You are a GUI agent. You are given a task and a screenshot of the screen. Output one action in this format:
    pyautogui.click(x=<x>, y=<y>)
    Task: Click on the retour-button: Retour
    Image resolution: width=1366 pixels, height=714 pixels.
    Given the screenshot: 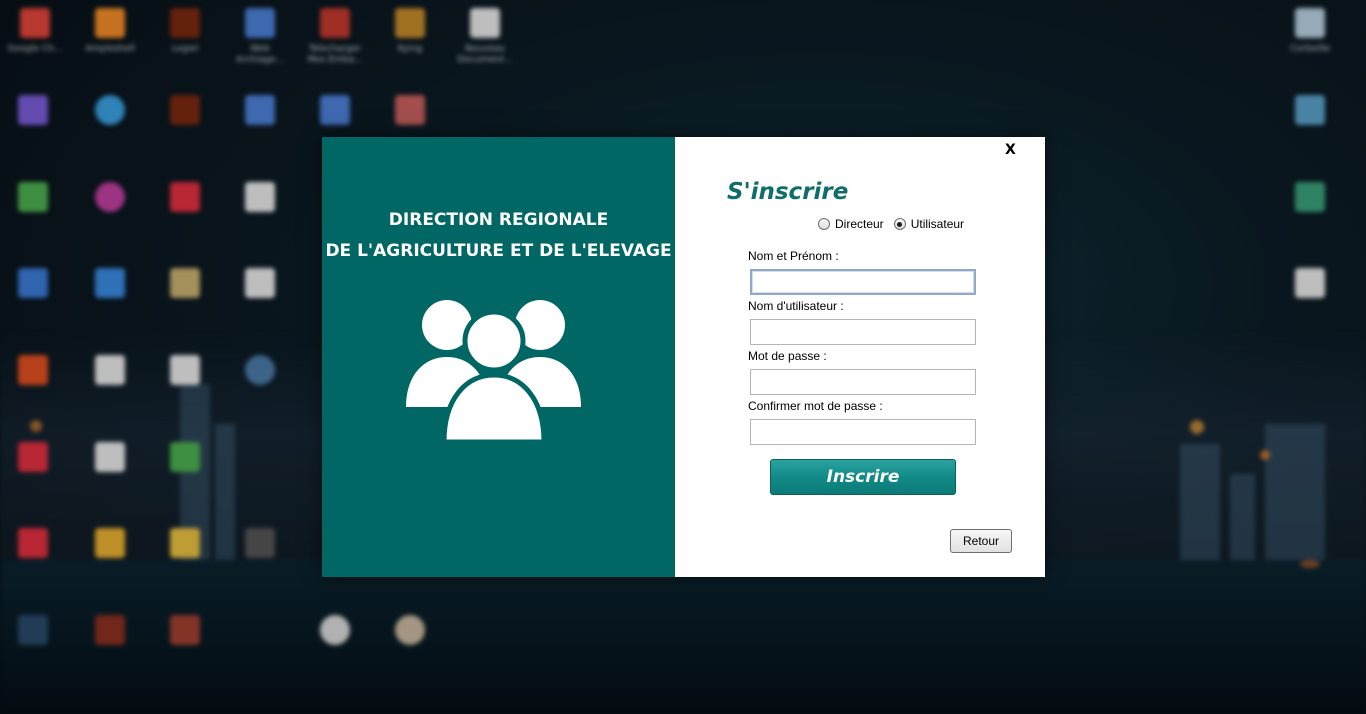 What is the action you would take?
    pyautogui.click(x=981, y=541)
    